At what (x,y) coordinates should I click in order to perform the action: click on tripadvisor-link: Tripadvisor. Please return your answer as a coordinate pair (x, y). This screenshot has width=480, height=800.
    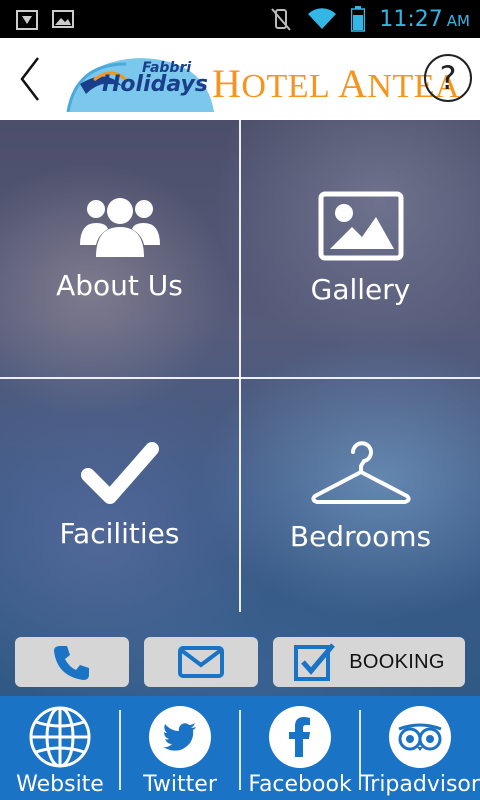
    Looking at the image, I should click on (420, 748).